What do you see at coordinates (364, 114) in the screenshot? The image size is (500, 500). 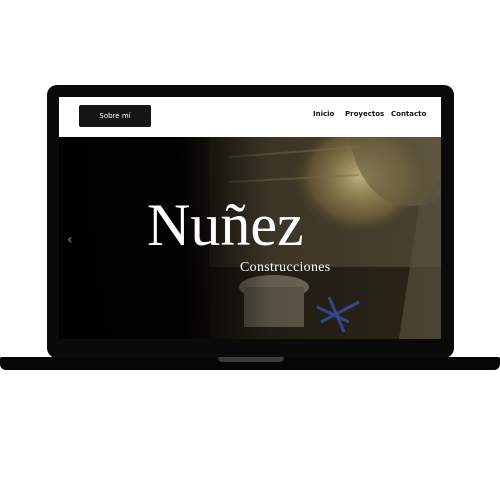 I see `nav-link-proyectos: Proyectos` at bounding box center [364, 114].